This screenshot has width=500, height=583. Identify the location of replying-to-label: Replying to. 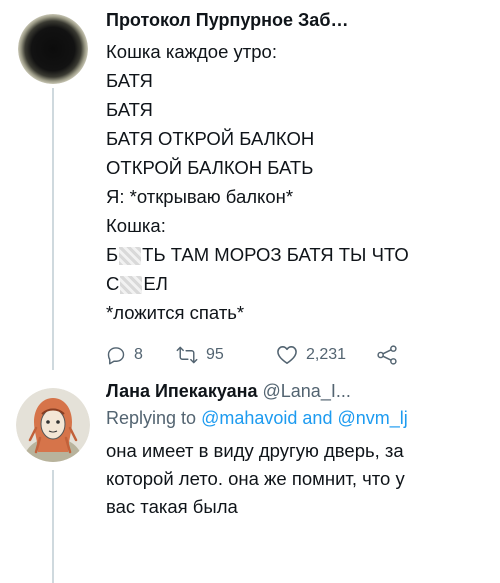
(151, 418).